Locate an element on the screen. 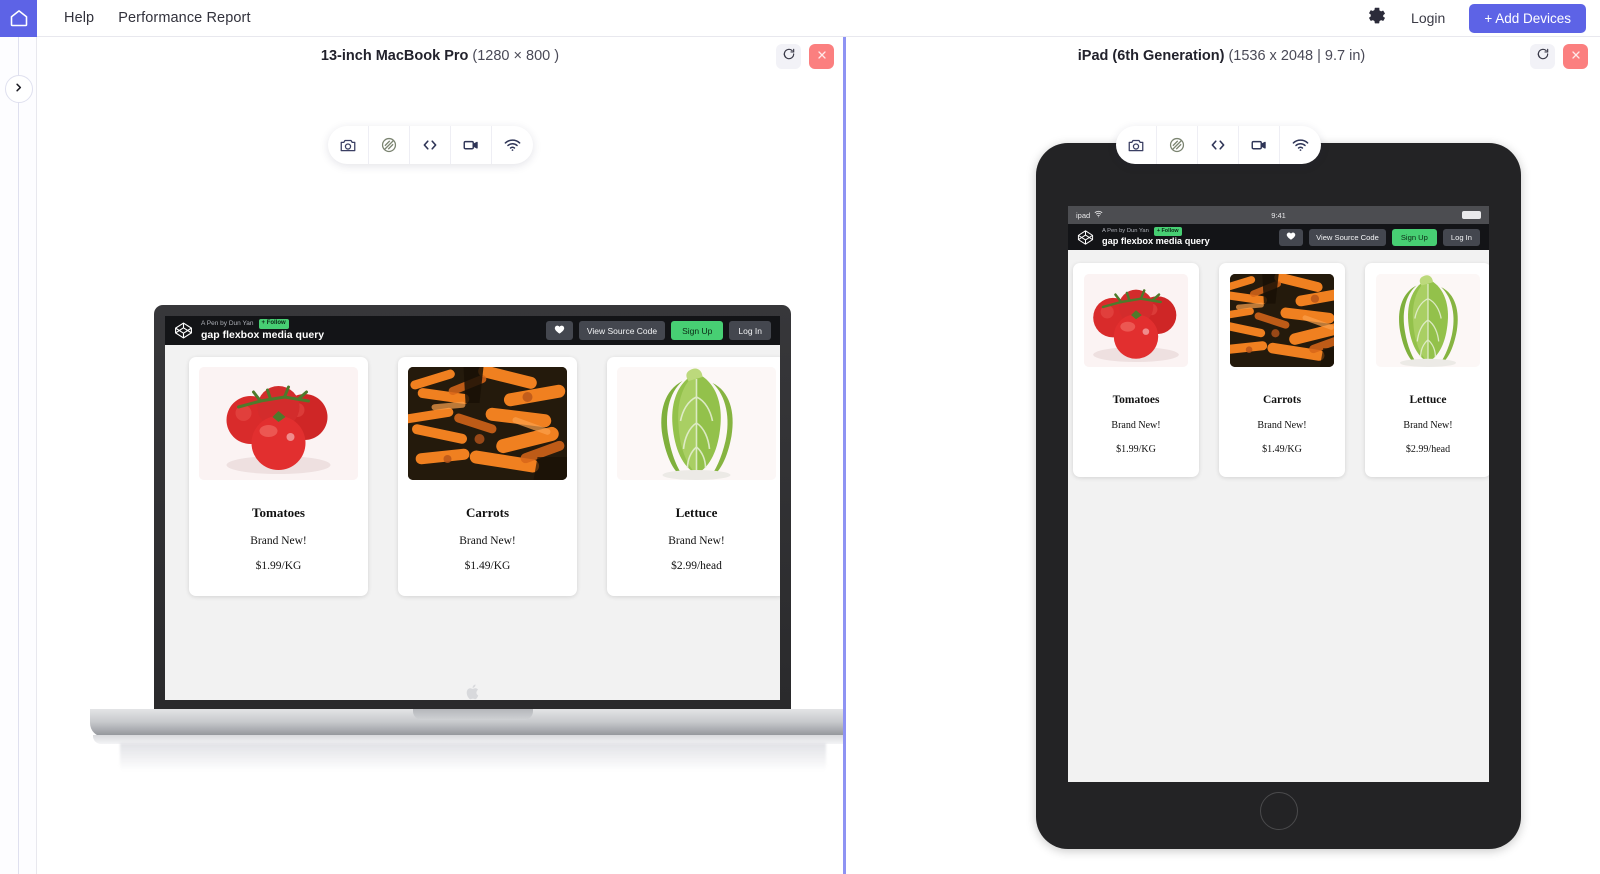 Image resolution: width=1600 pixels, height=874 pixels. macbook-shadow is located at coordinates (473, 757).